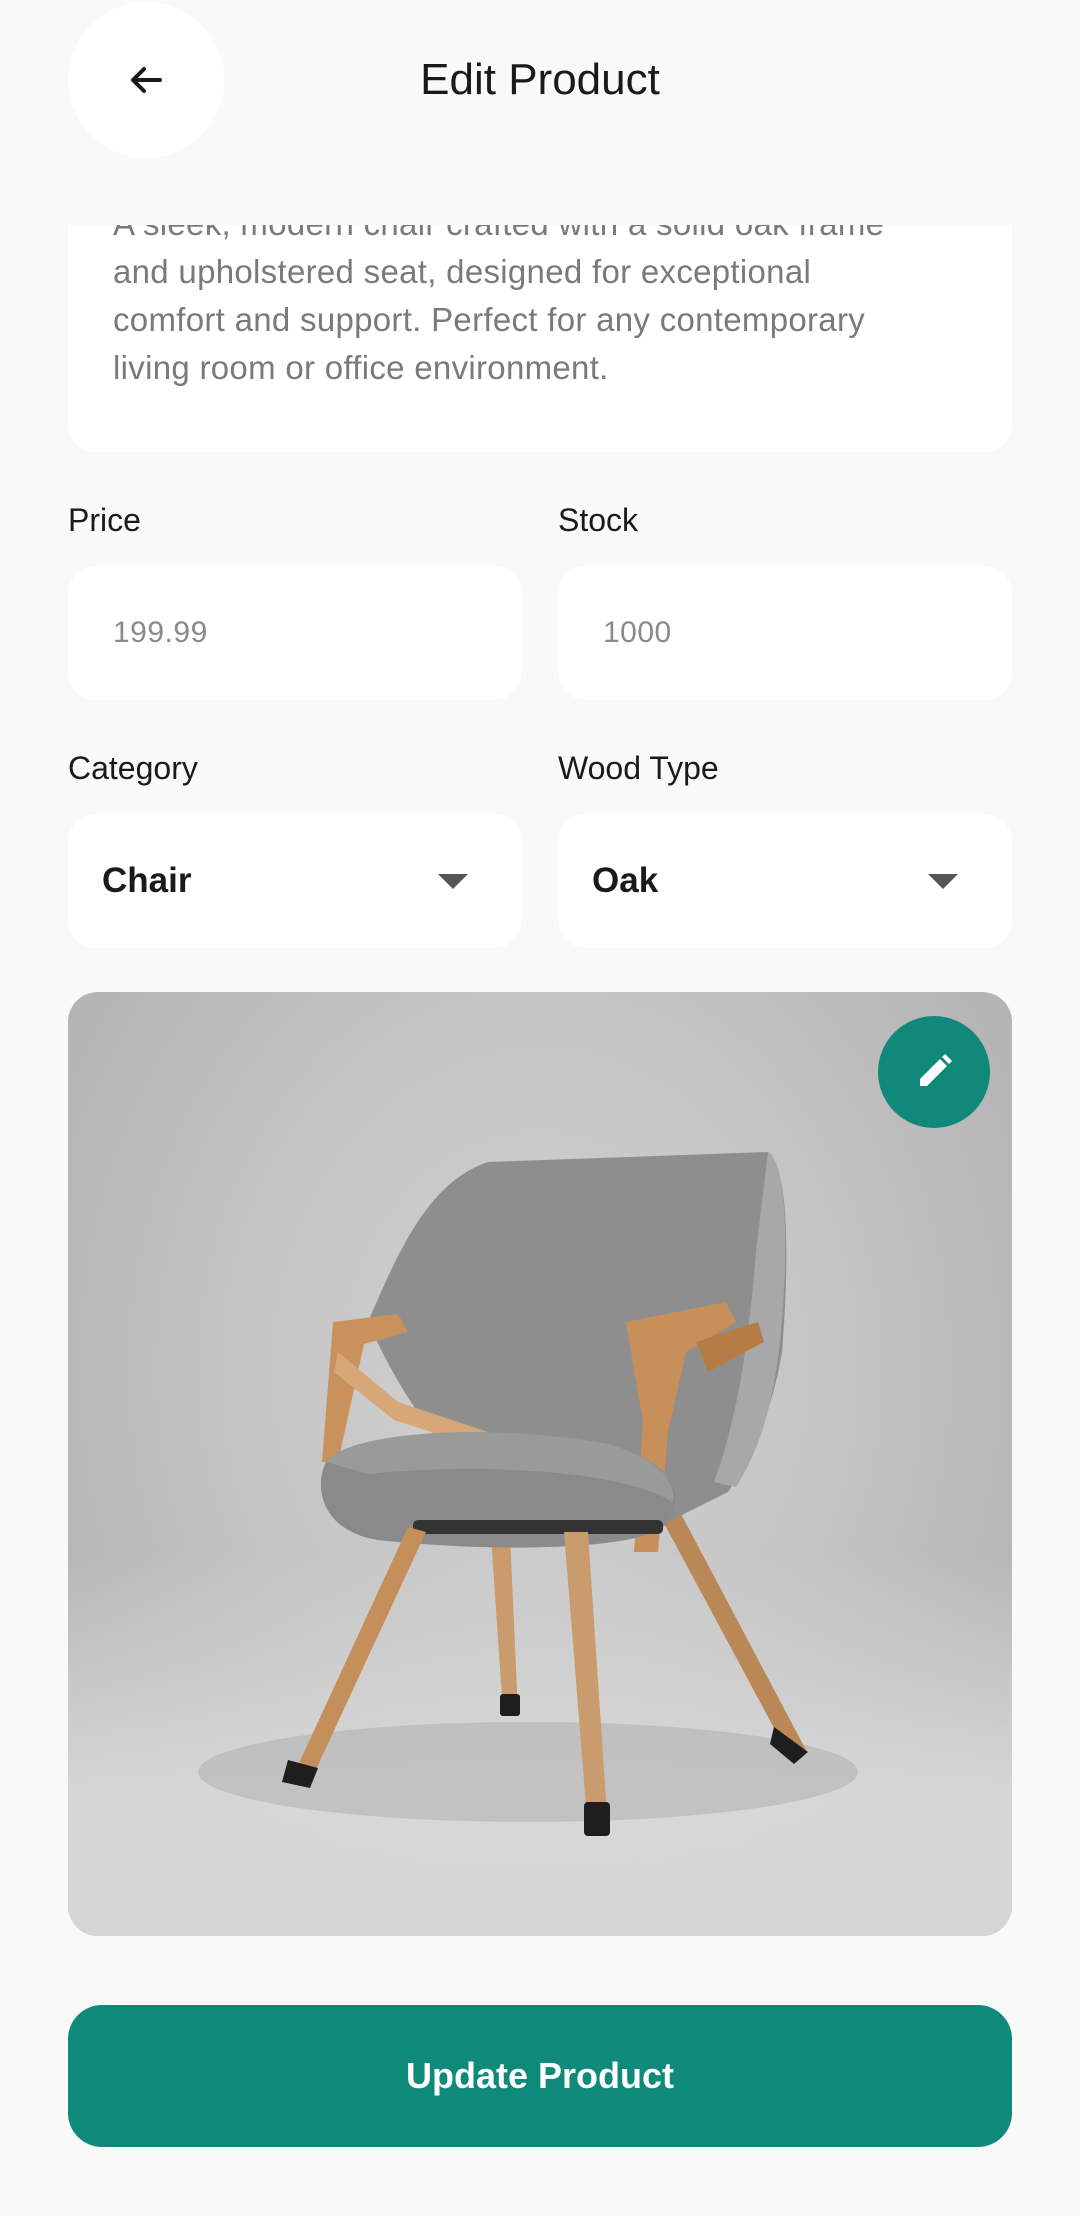 The height and width of the screenshot is (2216, 1080). I want to click on category-select: Chair, so click(295, 881).